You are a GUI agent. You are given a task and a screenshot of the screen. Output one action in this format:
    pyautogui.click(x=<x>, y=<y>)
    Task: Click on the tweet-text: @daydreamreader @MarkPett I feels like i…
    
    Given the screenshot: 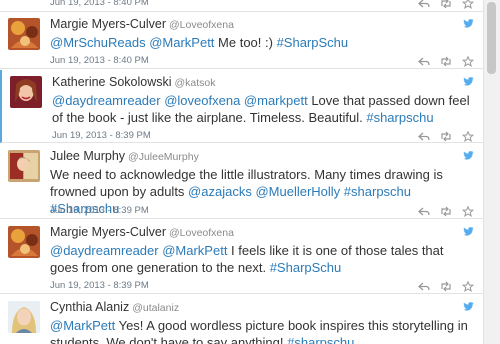 What is the action you would take?
    pyautogui.click(x=260, y=259)
    